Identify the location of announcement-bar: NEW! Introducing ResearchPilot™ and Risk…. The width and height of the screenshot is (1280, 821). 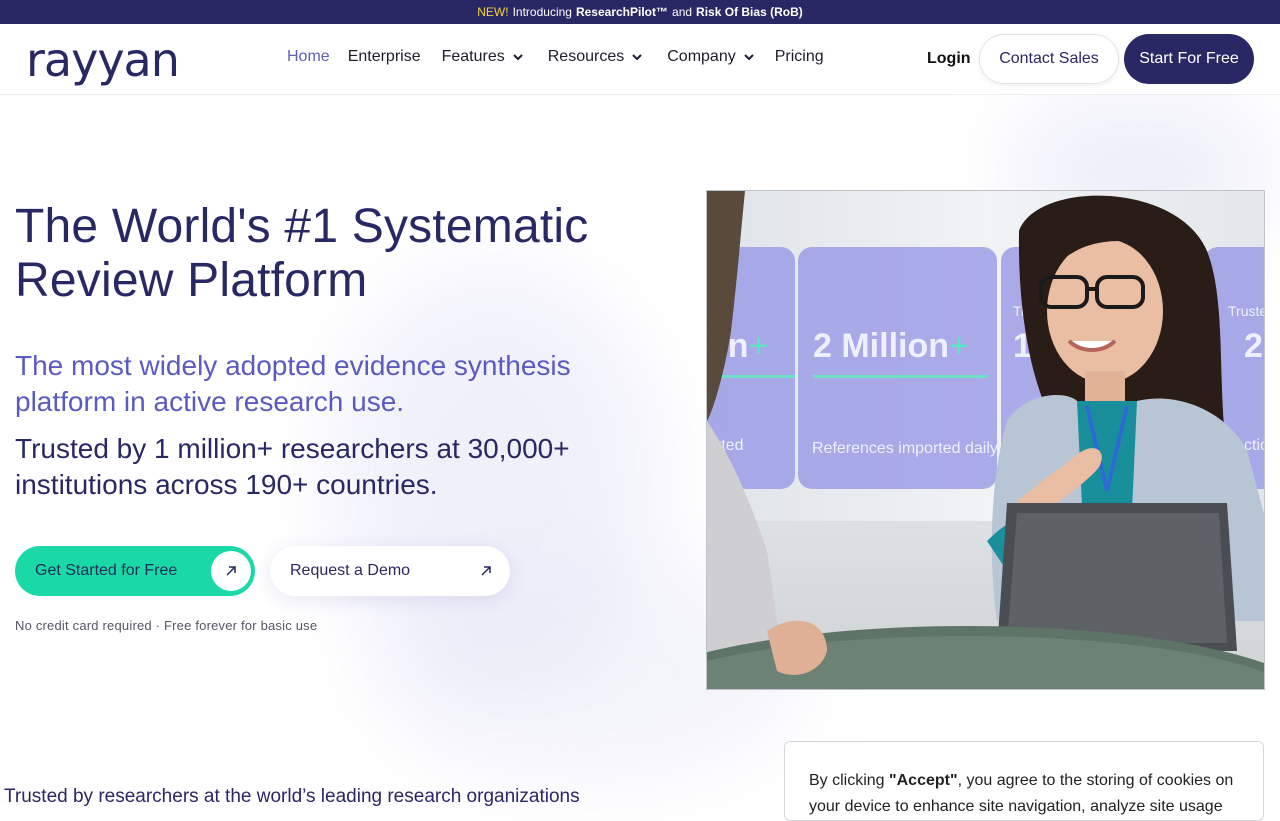
(640, 12).